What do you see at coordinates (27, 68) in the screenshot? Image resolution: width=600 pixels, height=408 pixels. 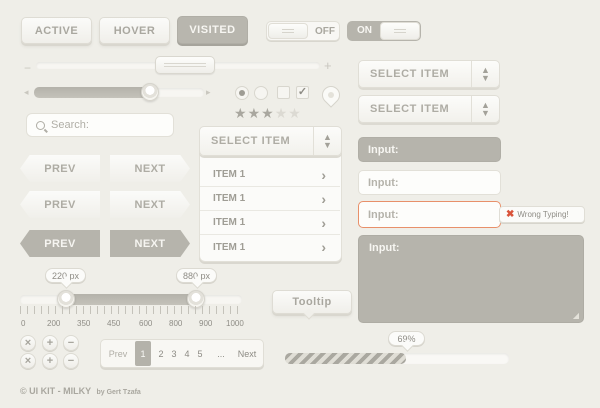 I see `minus-icon: −` at bounding box center [27, 68].